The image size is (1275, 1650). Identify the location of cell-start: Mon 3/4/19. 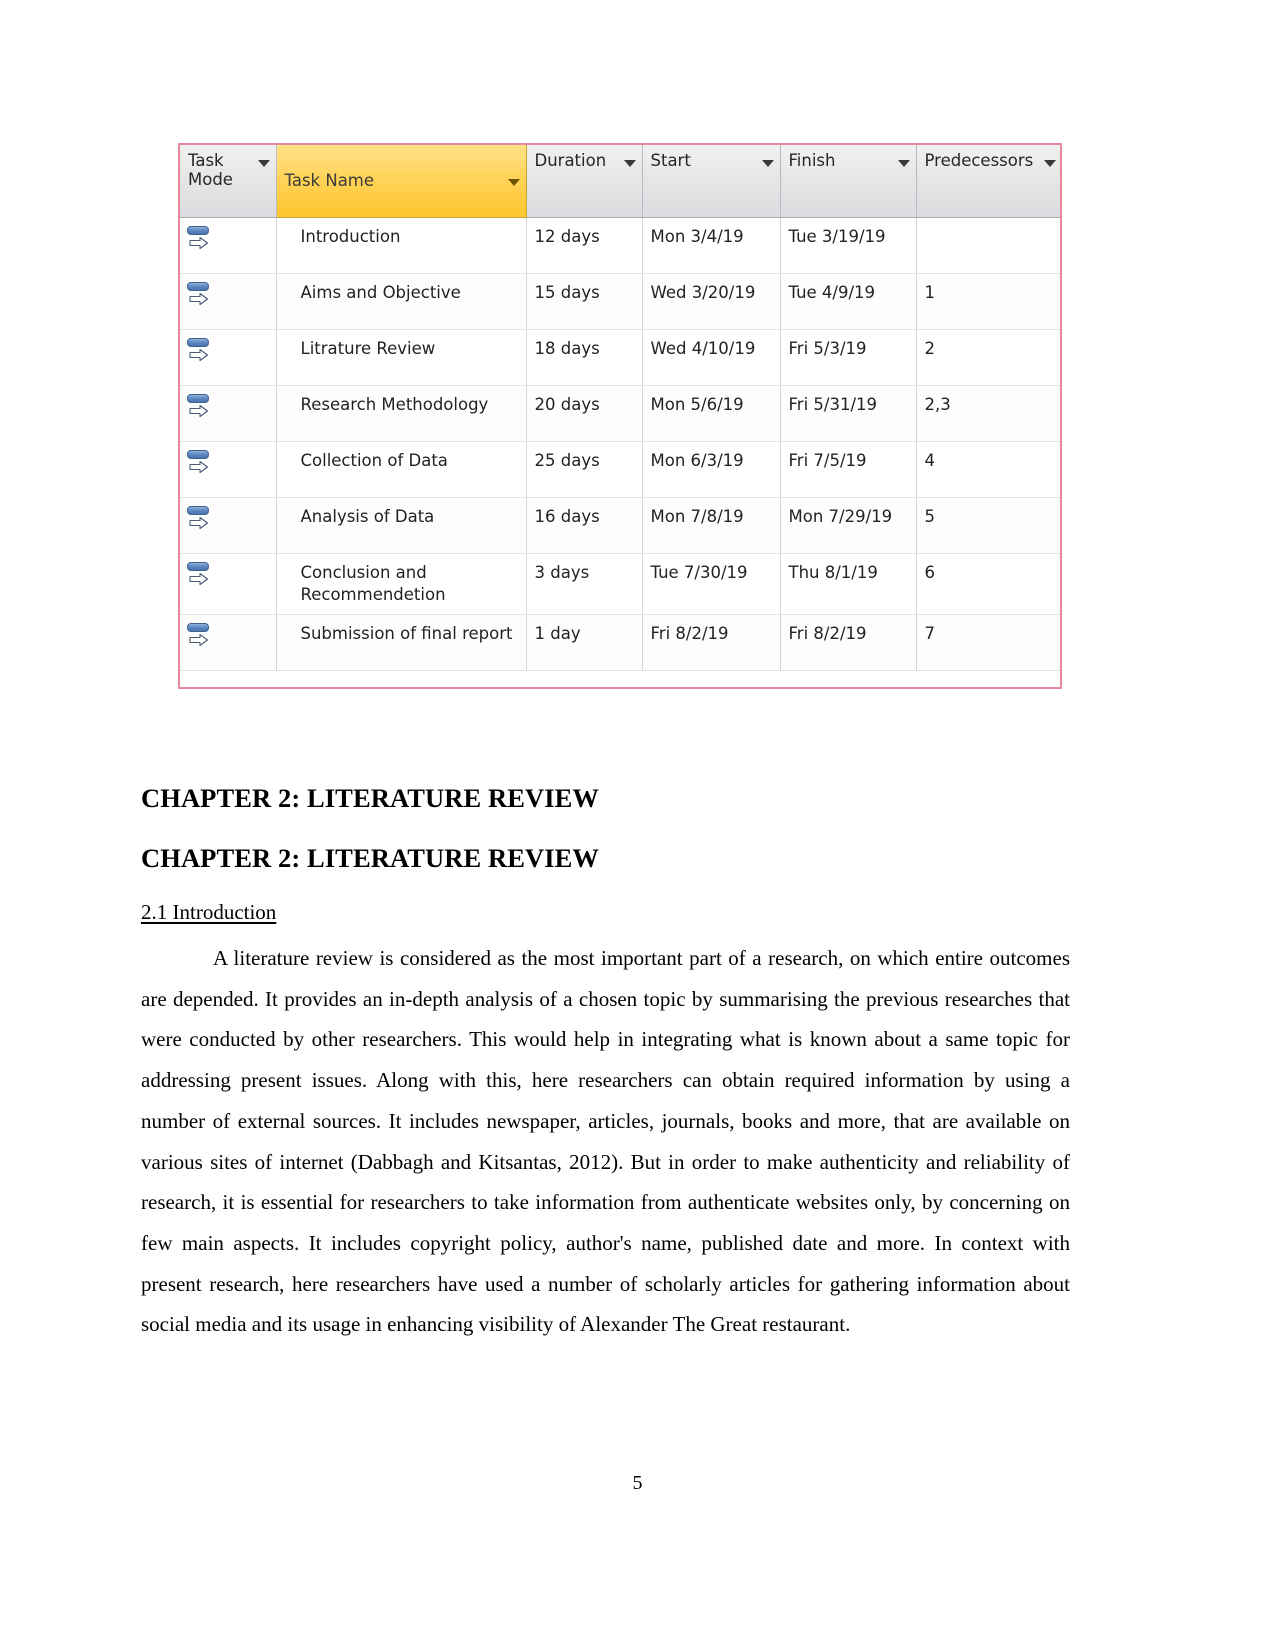
(711, 245).